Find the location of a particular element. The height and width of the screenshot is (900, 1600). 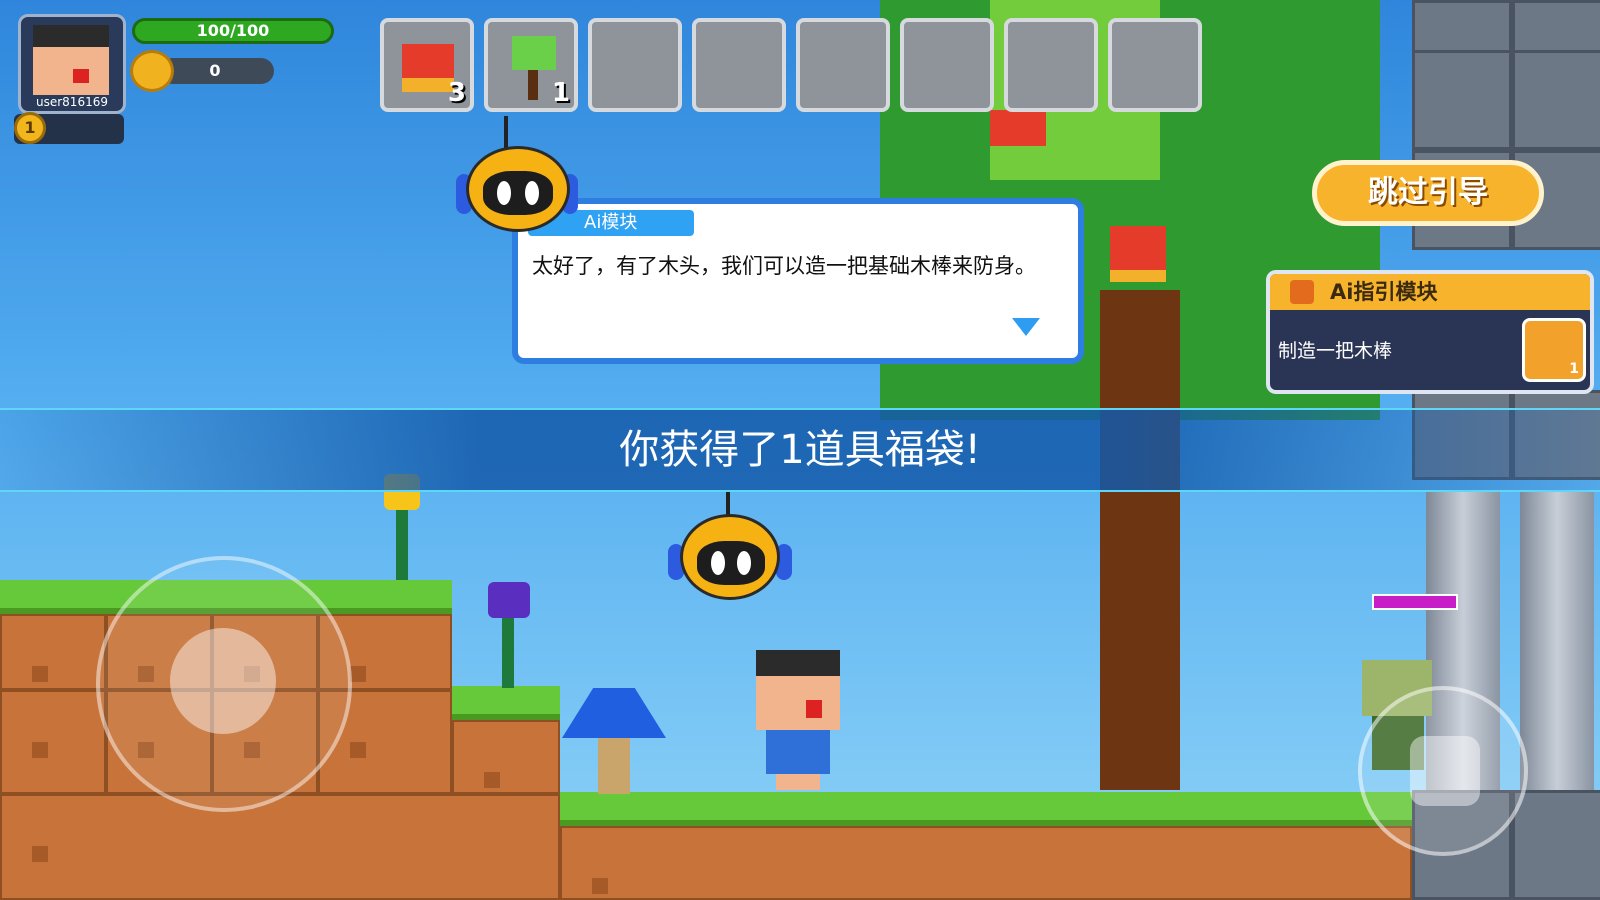

reward-banner: 你获得了1道具福袋! is located at coordinates (800, 450).